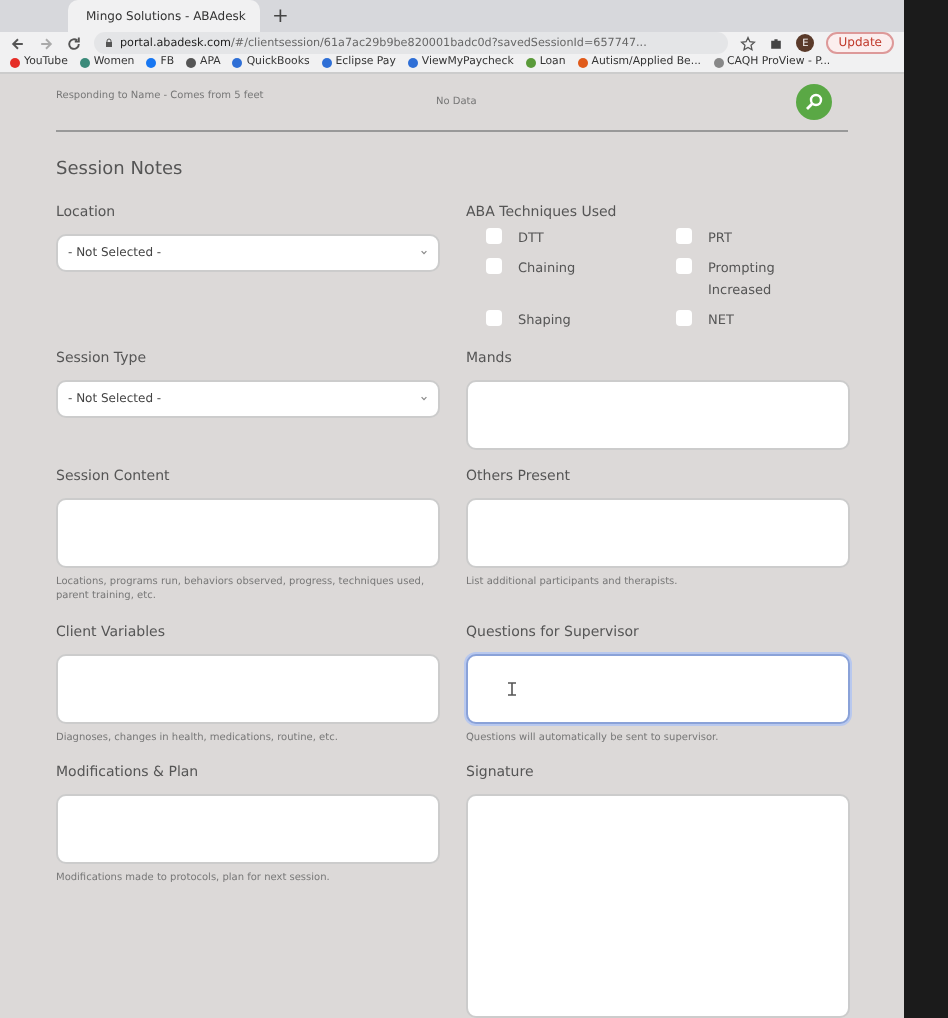 Image resolution: width=948 pixels, height=1018 pixels. I want to click on search-button, so click(814, 101).